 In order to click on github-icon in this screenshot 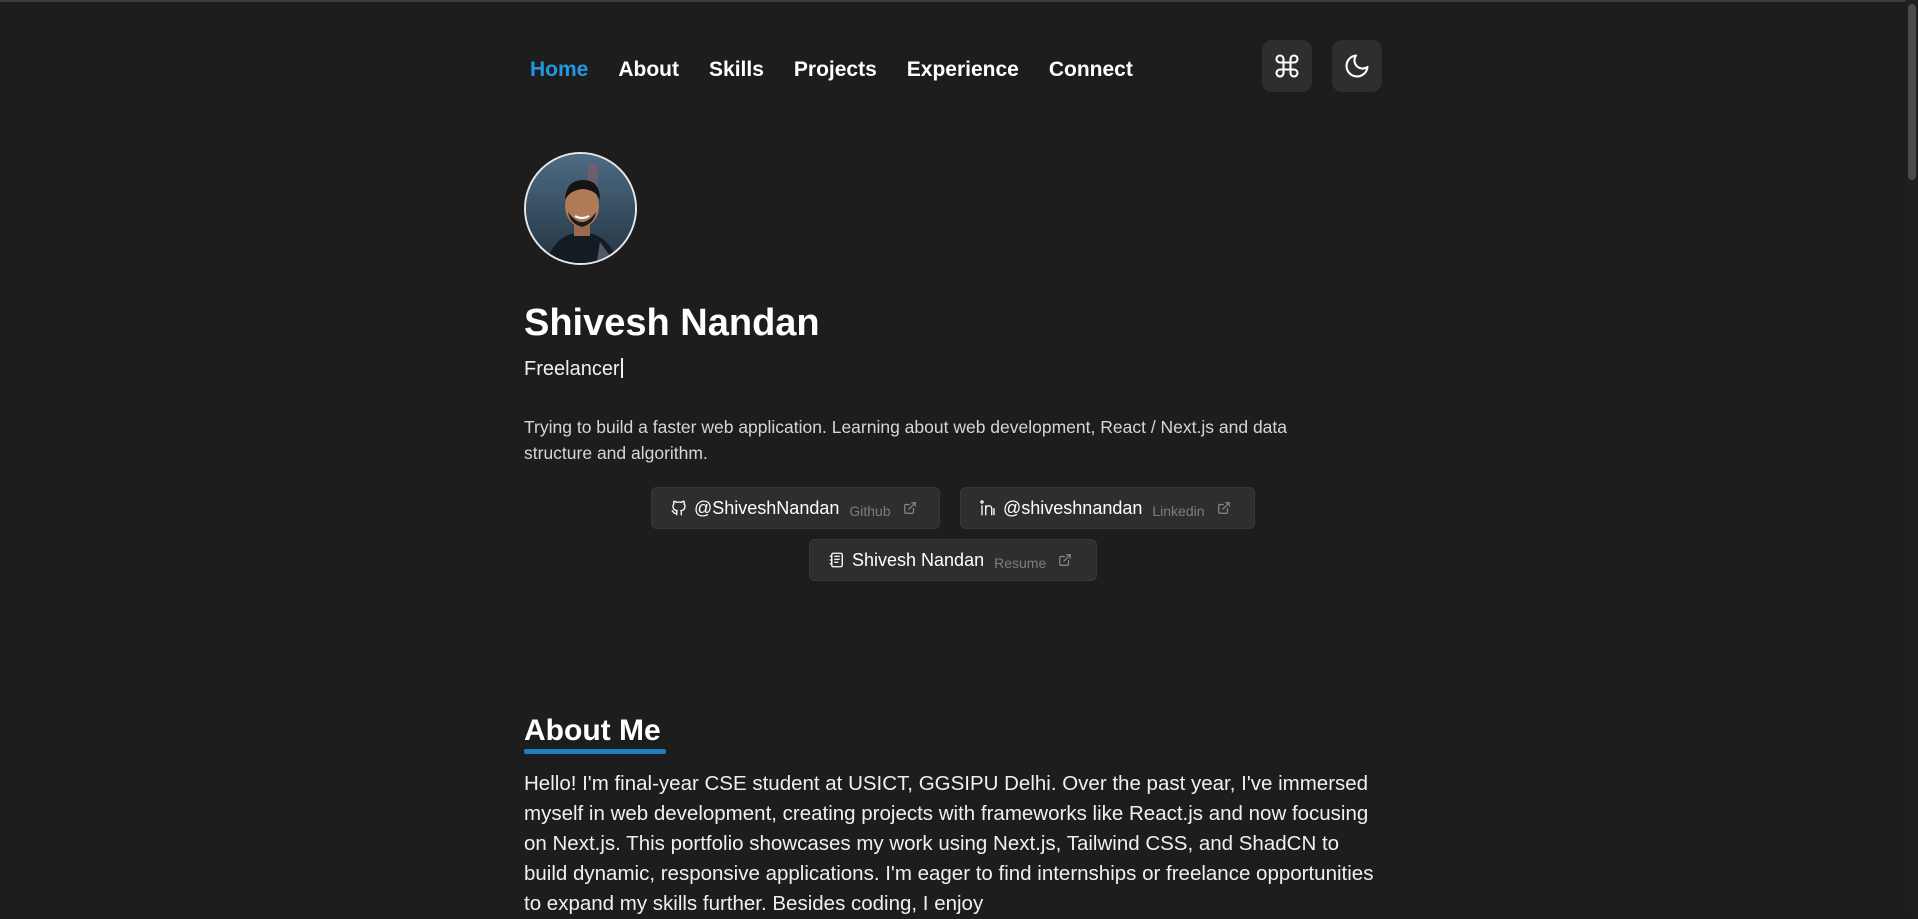, I will do `click(678, 508)`.